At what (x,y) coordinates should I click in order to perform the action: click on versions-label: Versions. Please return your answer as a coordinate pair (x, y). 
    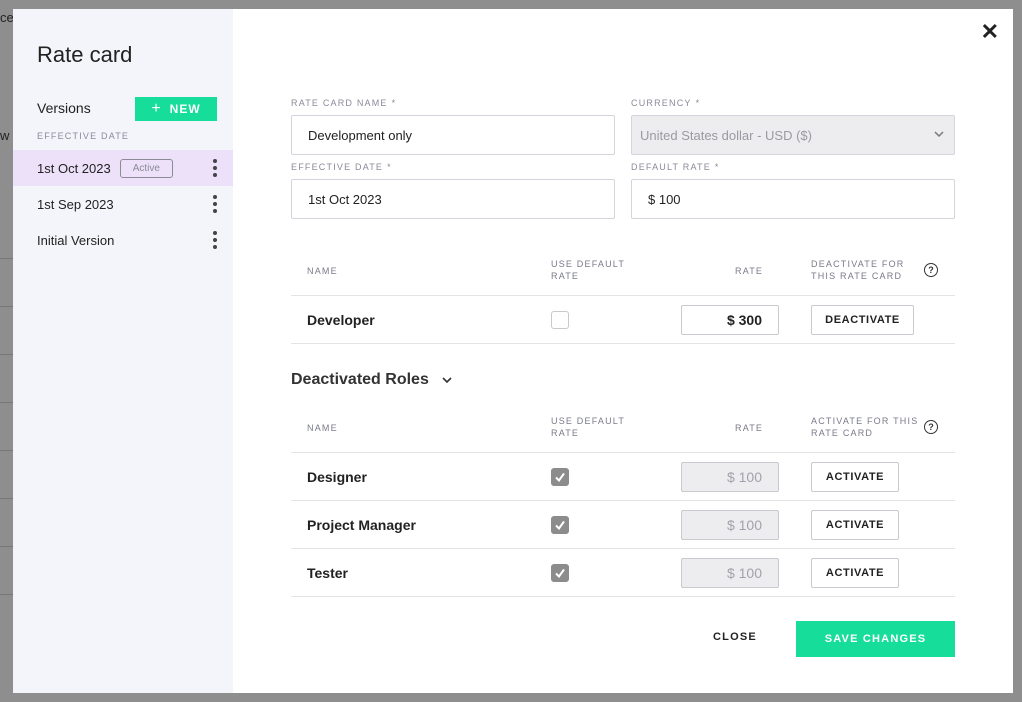
    Looking at the image, I should click on (64, 108).